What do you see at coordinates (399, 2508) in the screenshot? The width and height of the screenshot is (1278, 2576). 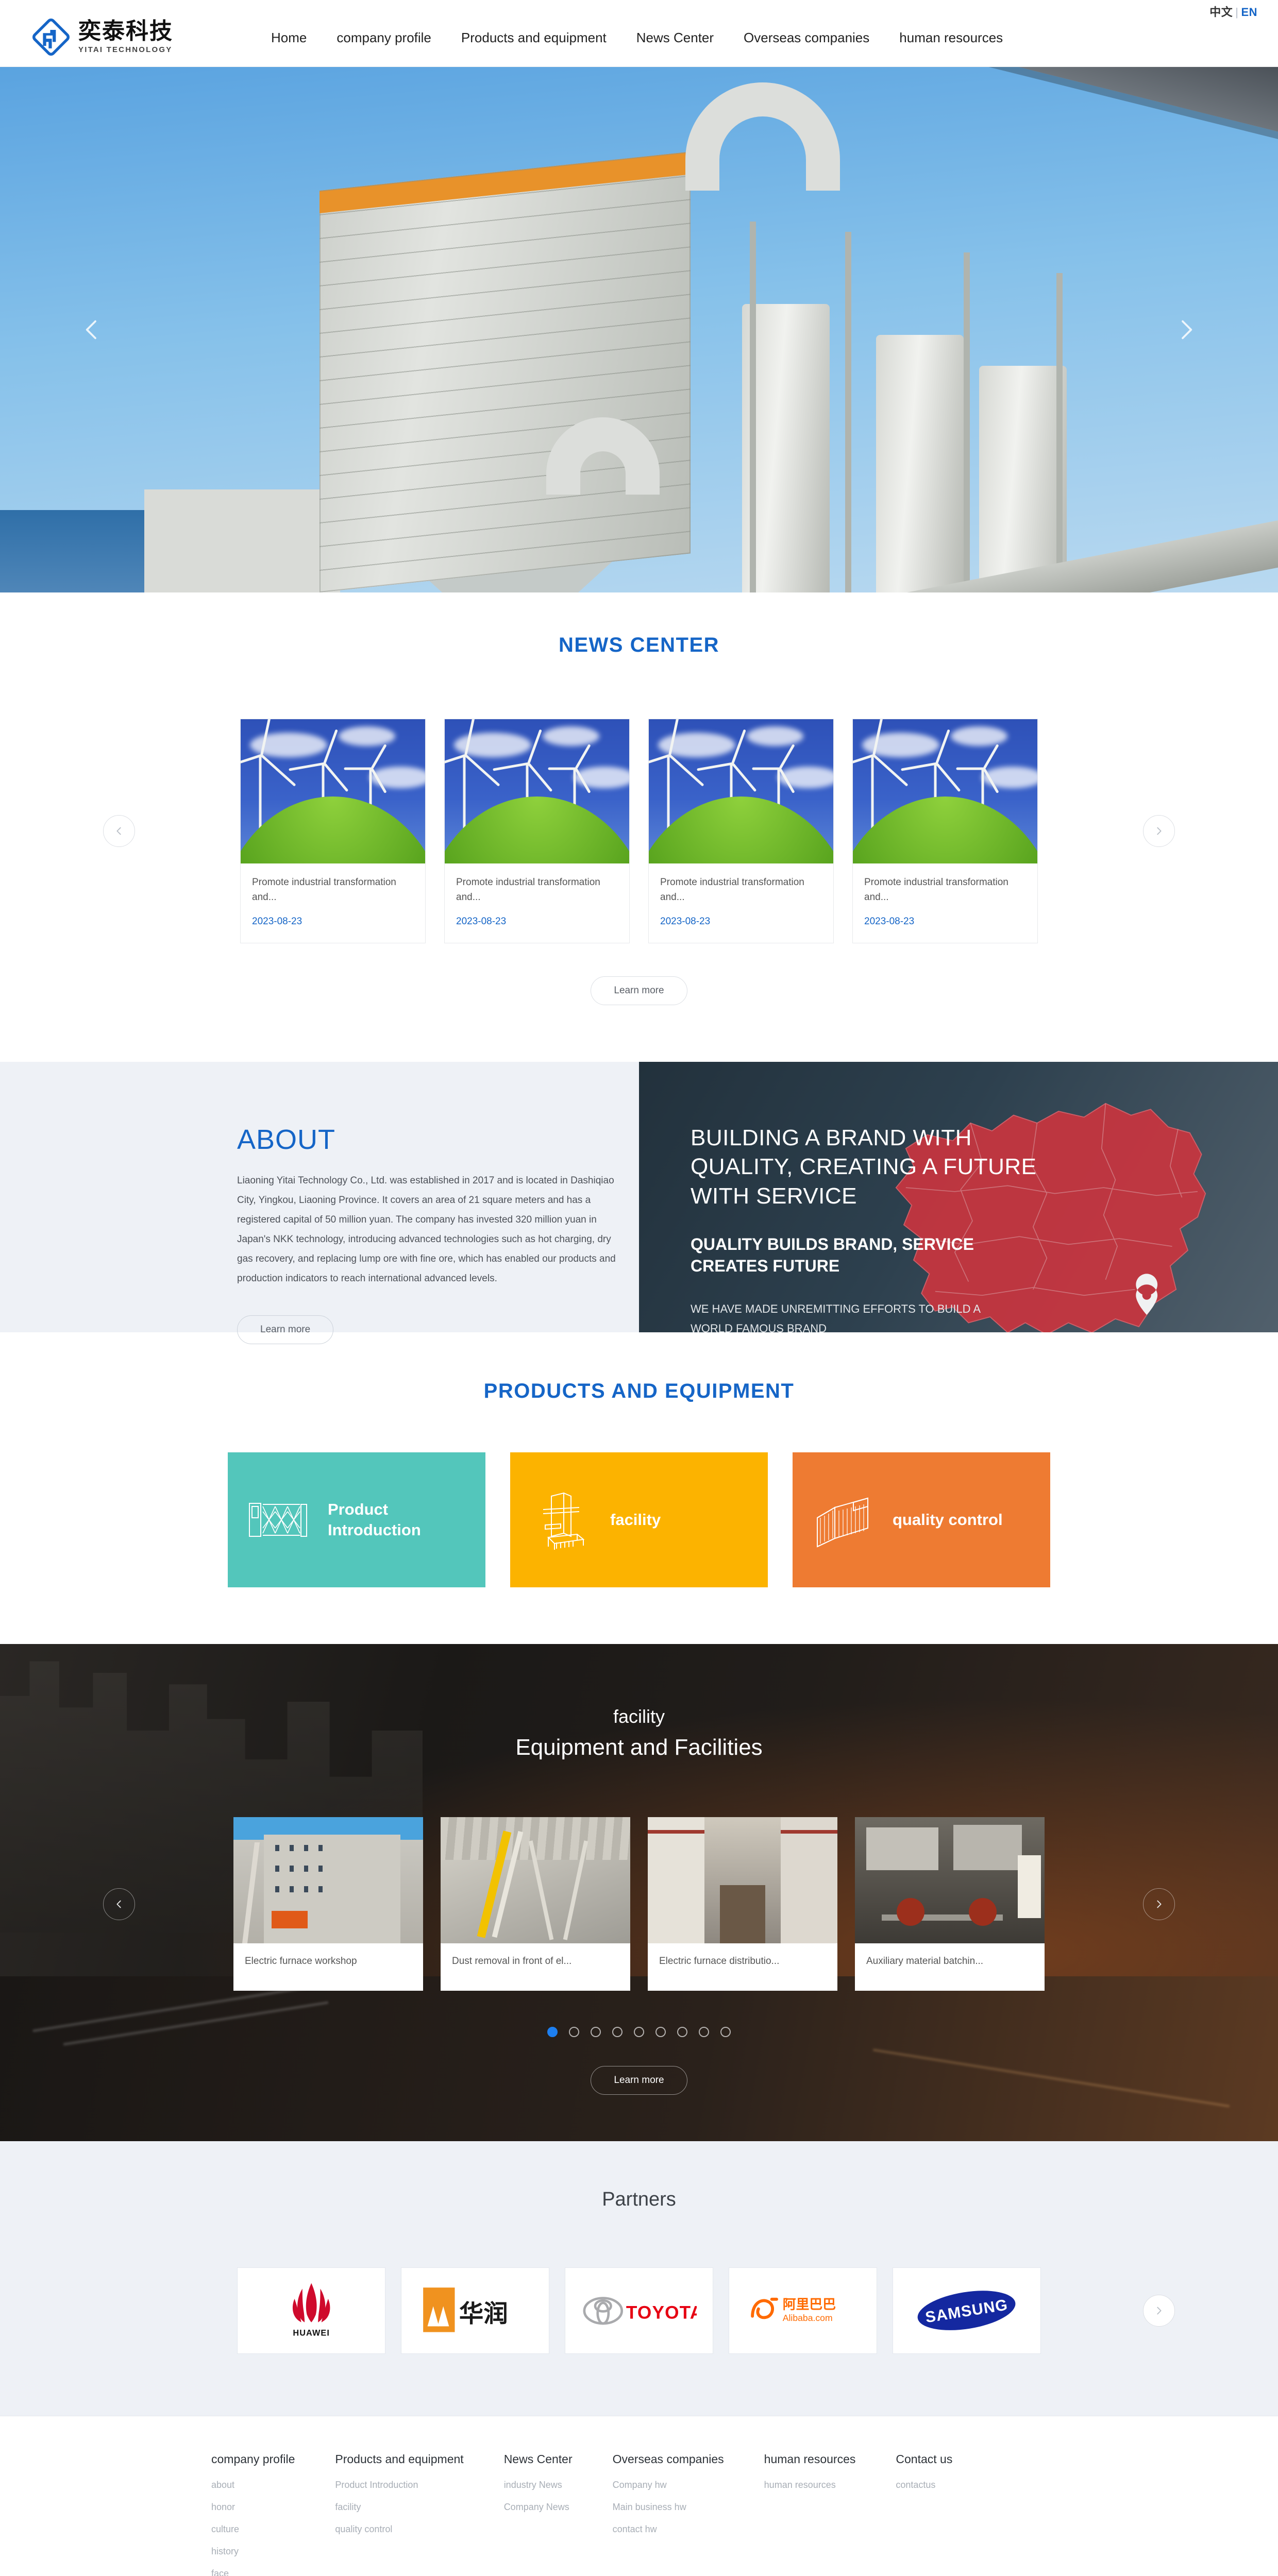 I see `footer-link: facility` at bounding box center [399, 2508].